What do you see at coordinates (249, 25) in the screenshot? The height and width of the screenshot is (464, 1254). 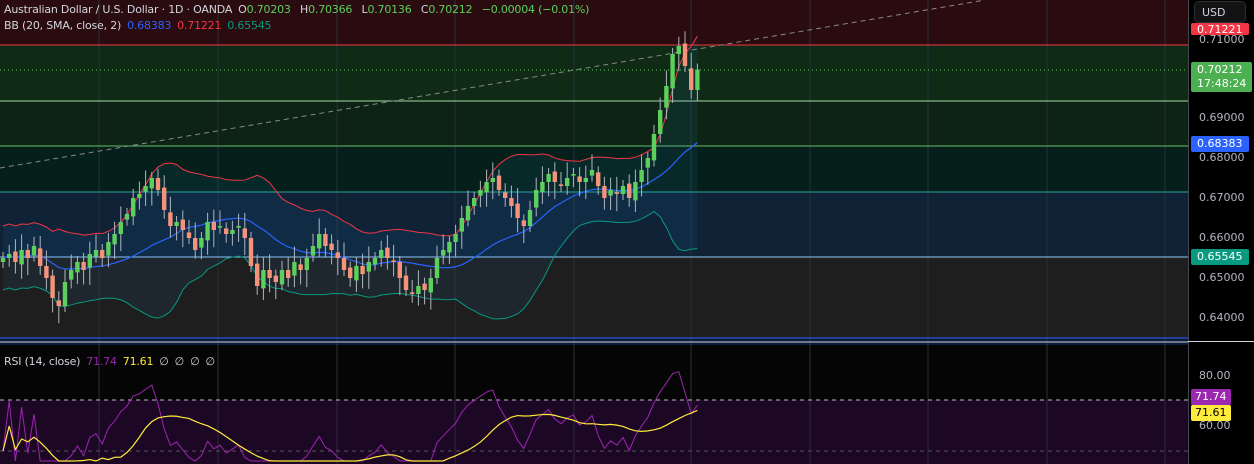 I see `bb-lower-value: 0.65545` at bounding box center [249, 25].